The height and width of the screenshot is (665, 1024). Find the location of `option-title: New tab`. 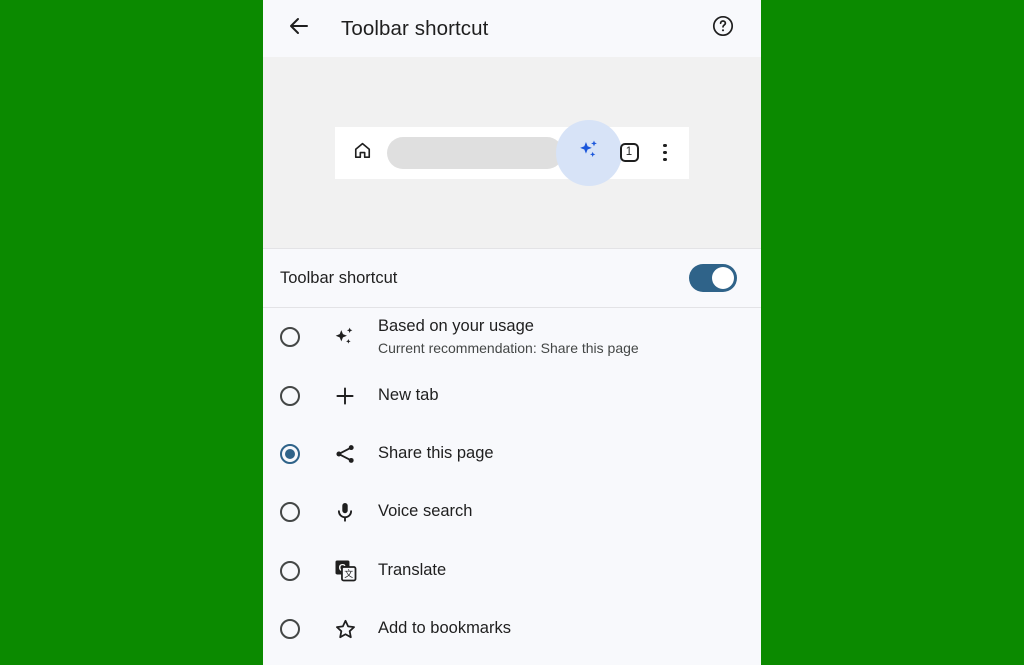

option-title: New tab is located at coordinates (408, 394).